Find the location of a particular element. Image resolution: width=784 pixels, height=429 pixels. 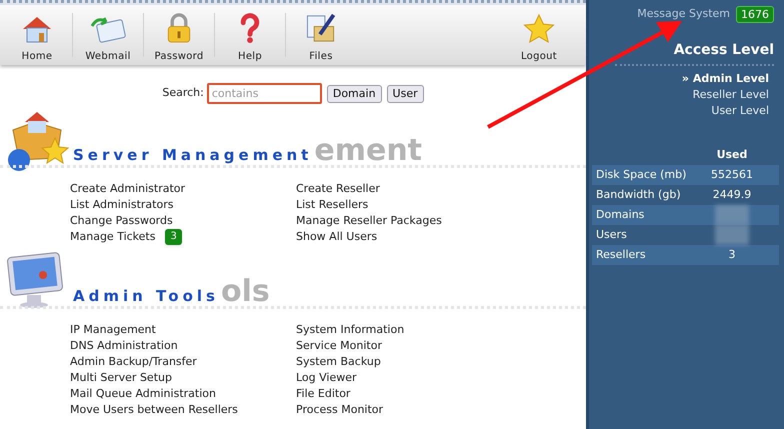

usage-label: Bandwidth (gb) is located at coordinates (638, 194).